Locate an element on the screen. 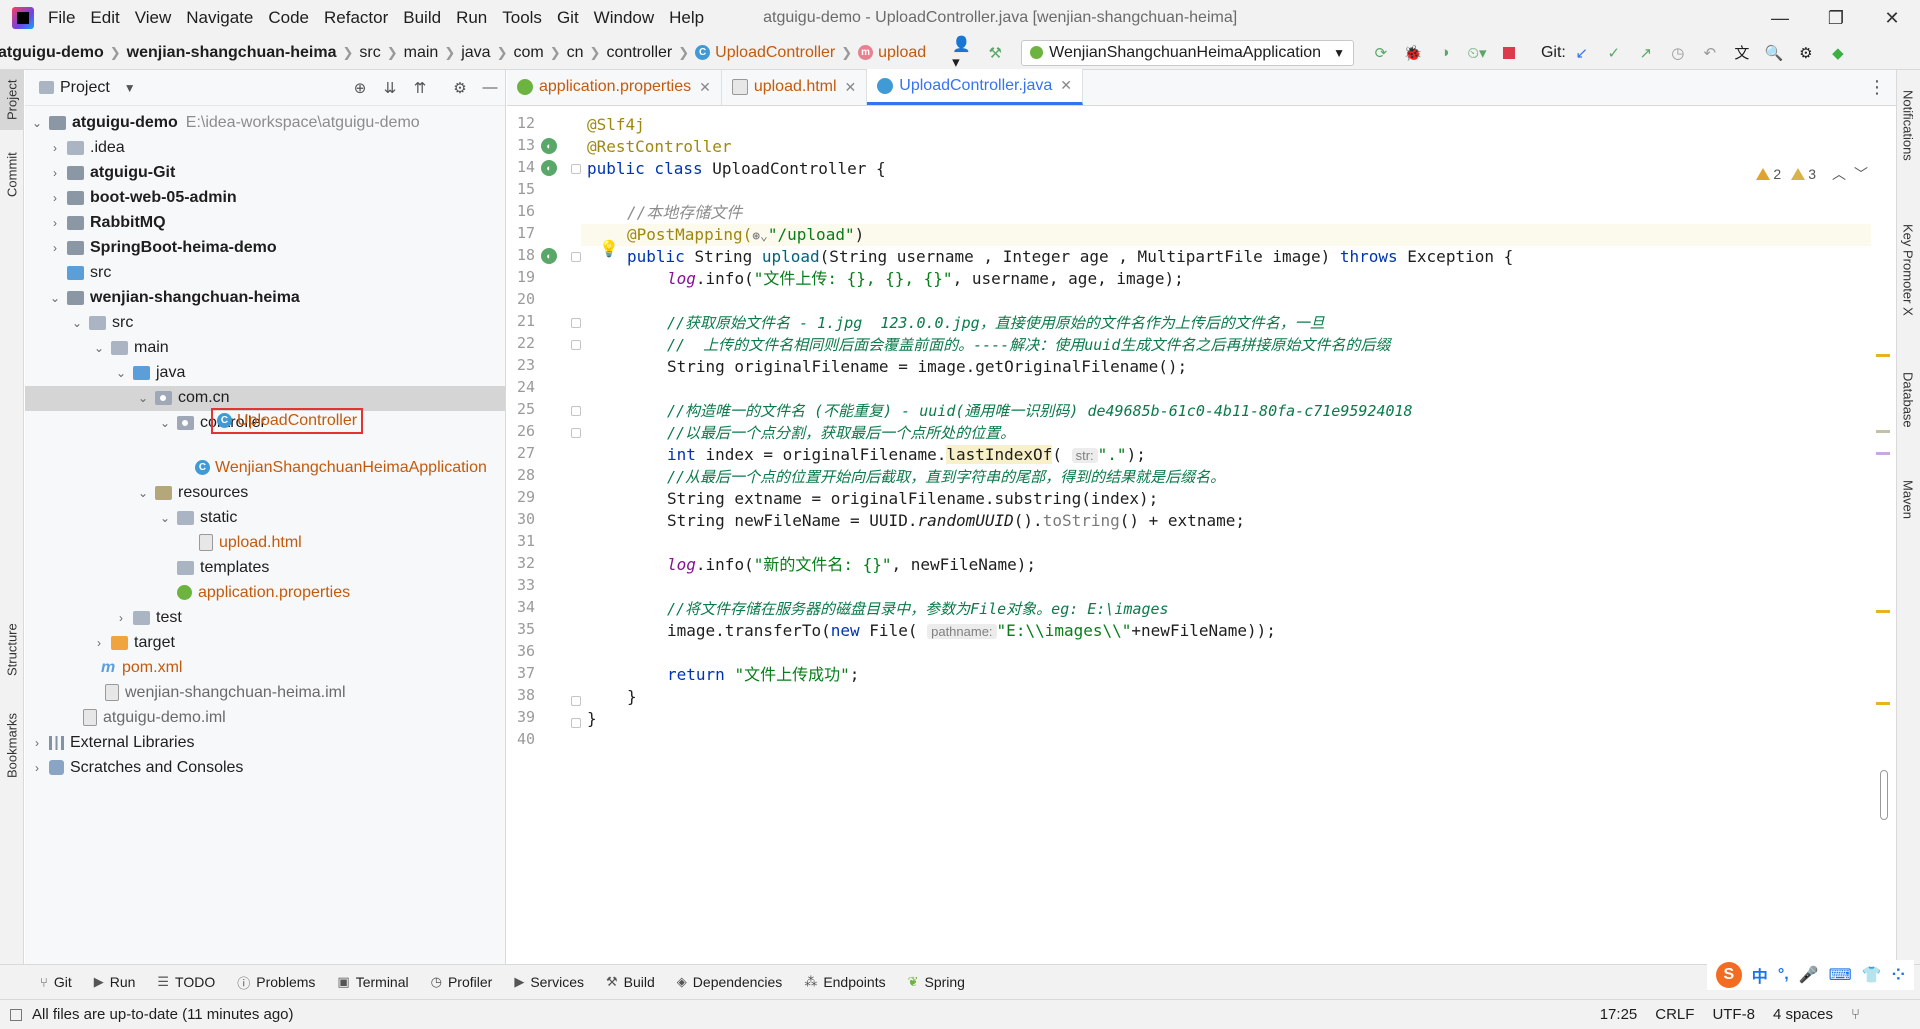 The height and width of the screenshot is (1029, 1920). hide-icon: — is located at coordinates (490, 88).